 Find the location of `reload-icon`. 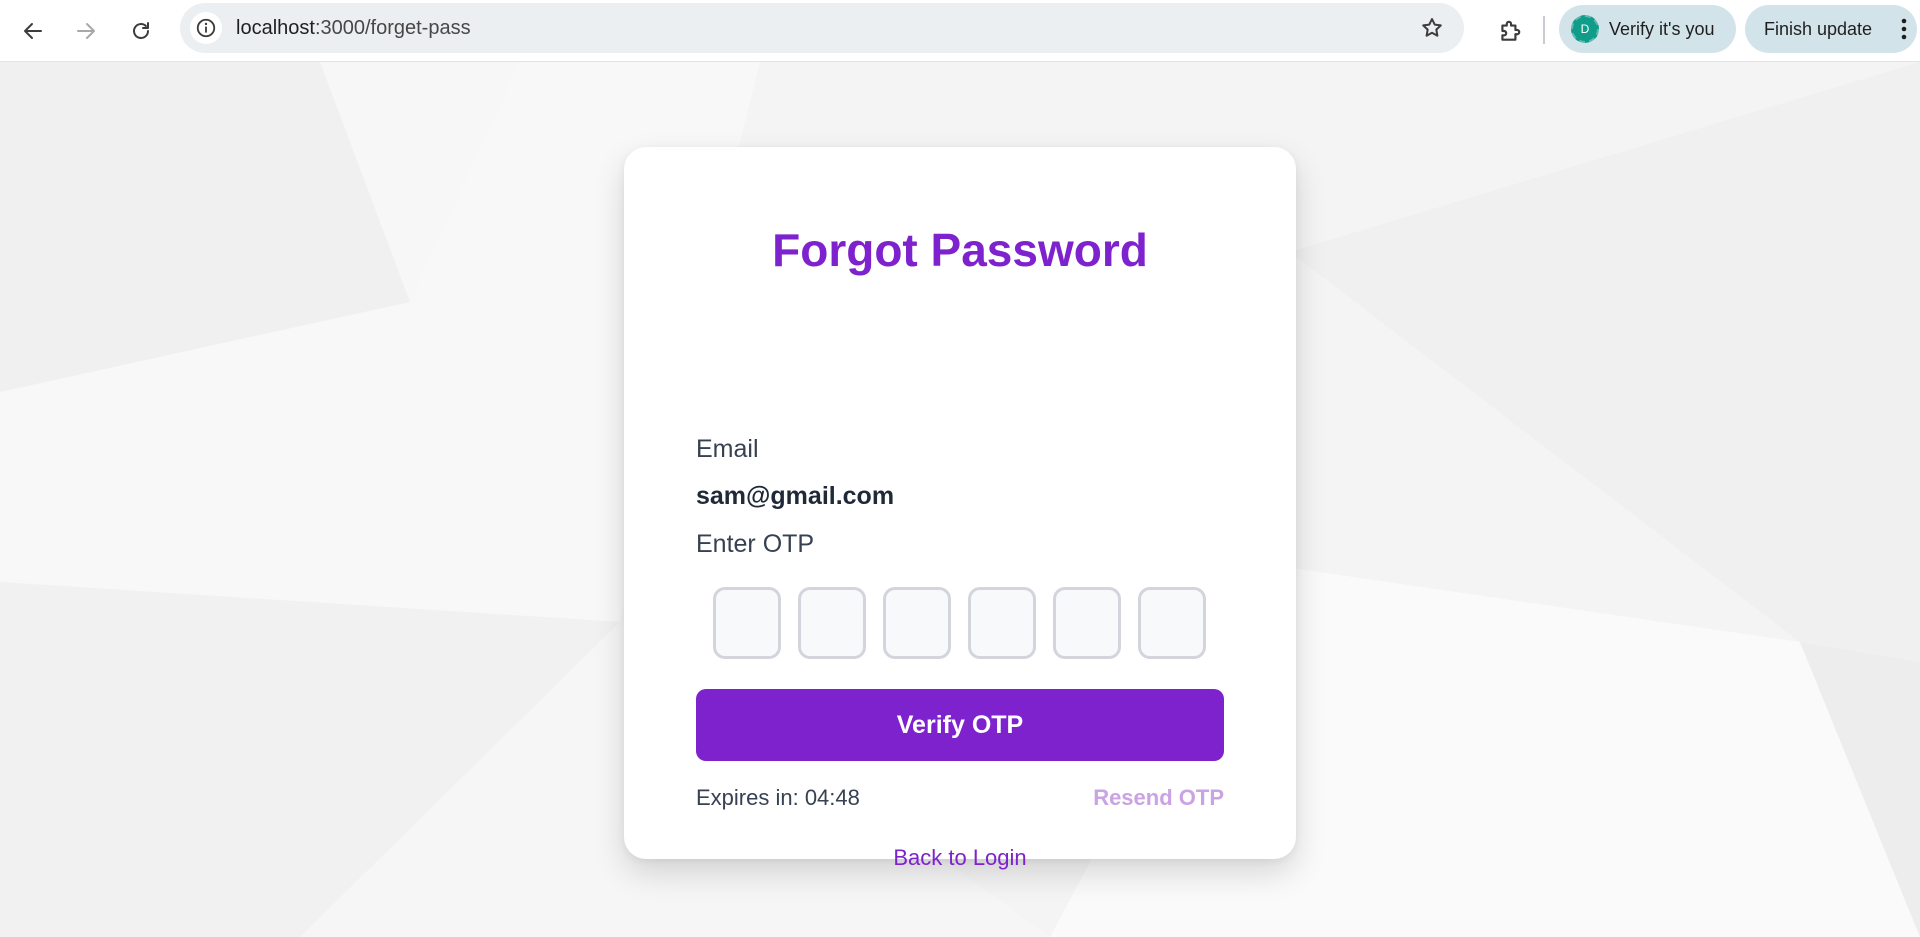

reload-icon is located at coordinates (141, 30).